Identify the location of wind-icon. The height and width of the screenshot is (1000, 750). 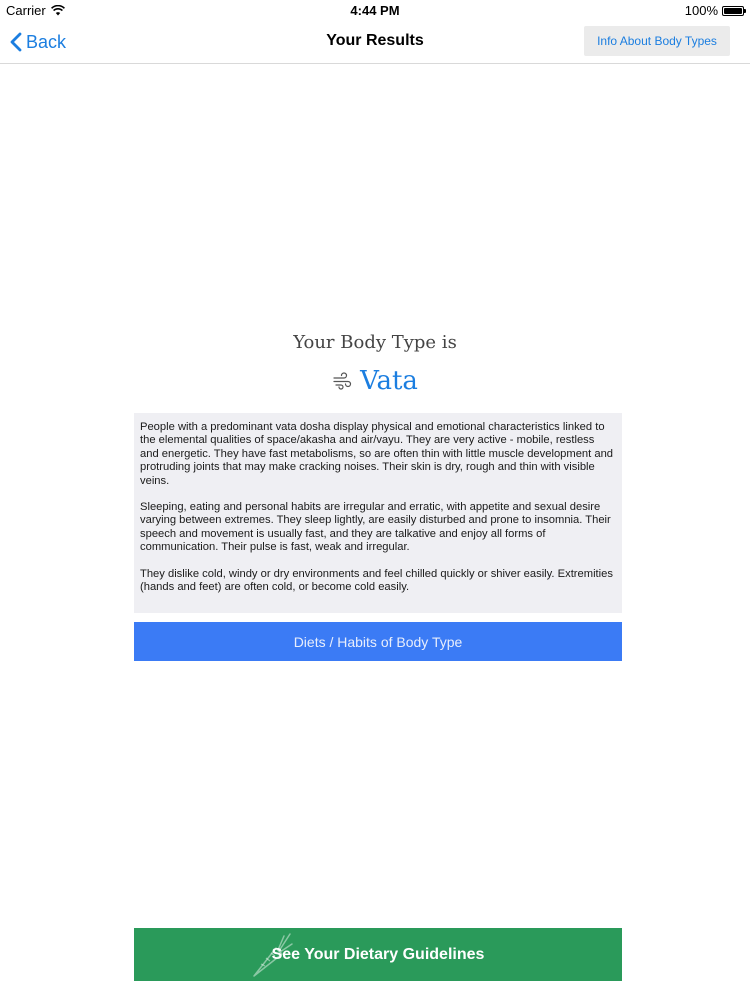
(342, 381).